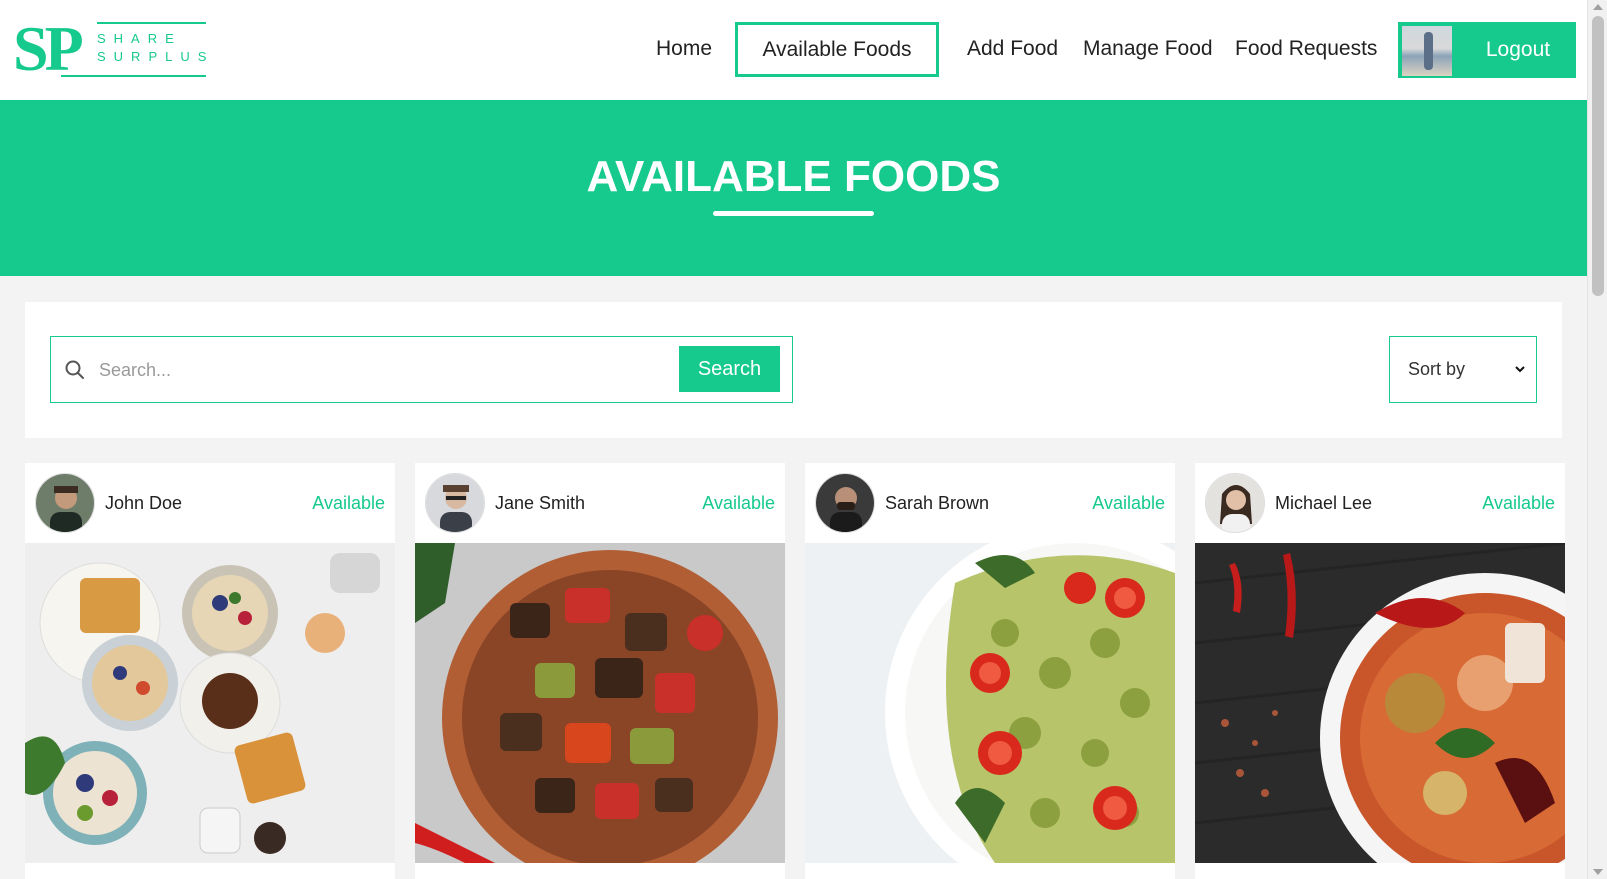  I want to click on user-menu: Logout, so click(1487, 50).